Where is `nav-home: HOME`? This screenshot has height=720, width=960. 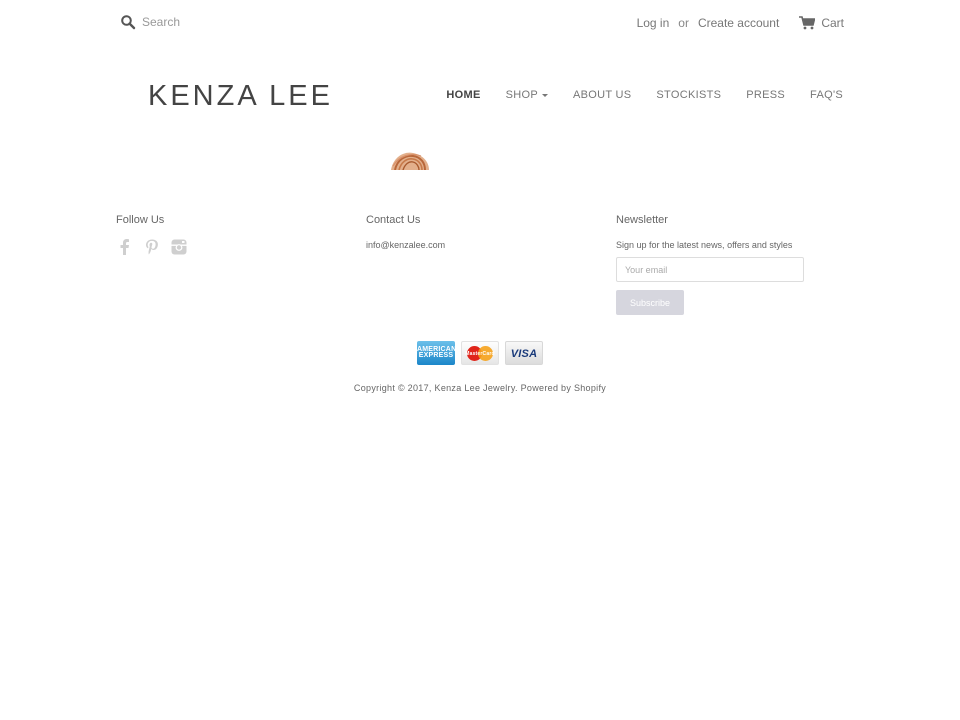
nav-home: HOME is located at coordinates (463, 95).